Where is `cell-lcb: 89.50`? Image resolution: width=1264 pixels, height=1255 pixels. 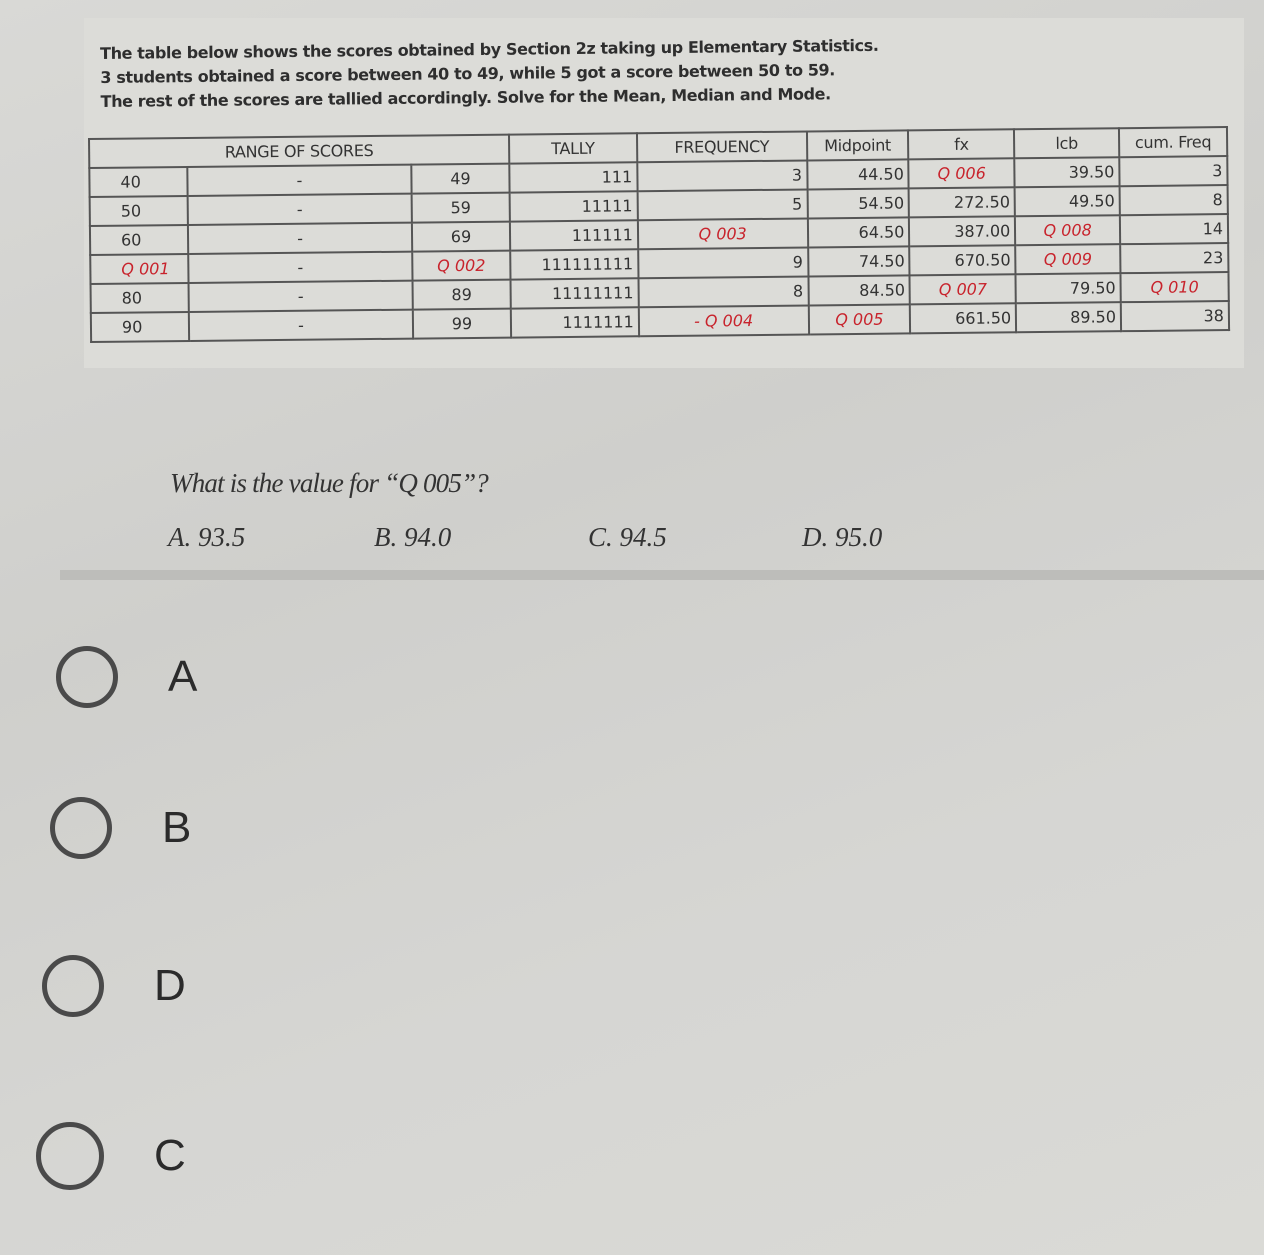 cell-lcb: 89.50 is located at coordinates (1069, 317).